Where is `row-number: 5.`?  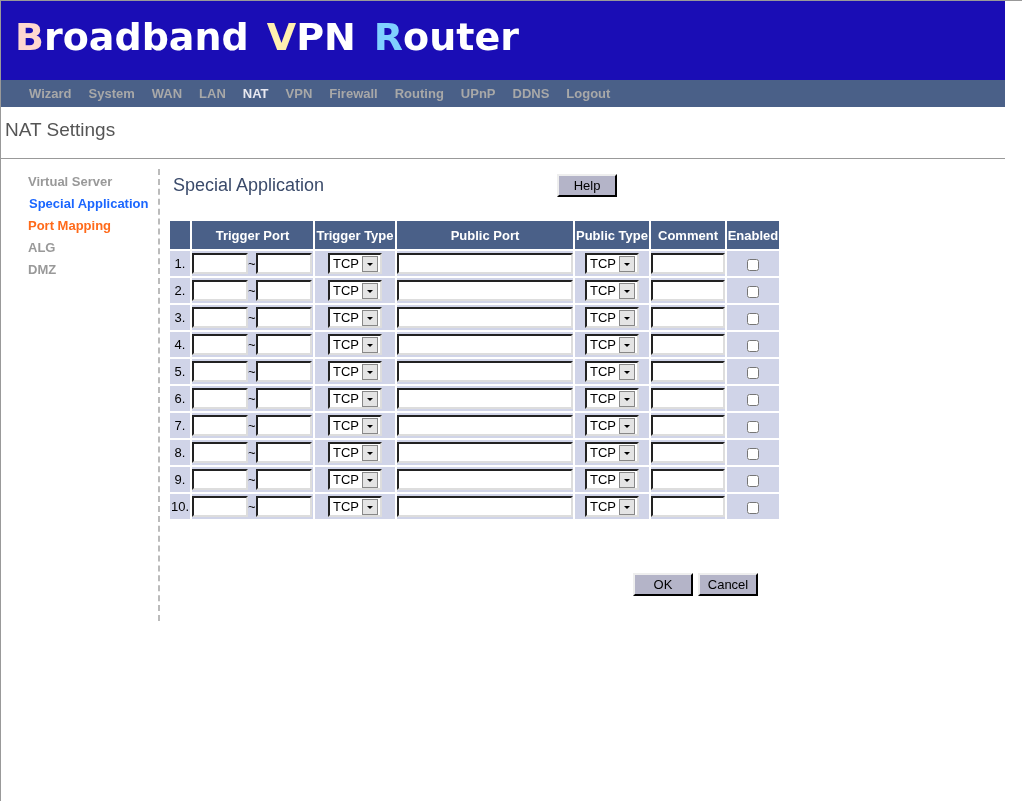 row-number: 5. is located at coordinates (180, 371).